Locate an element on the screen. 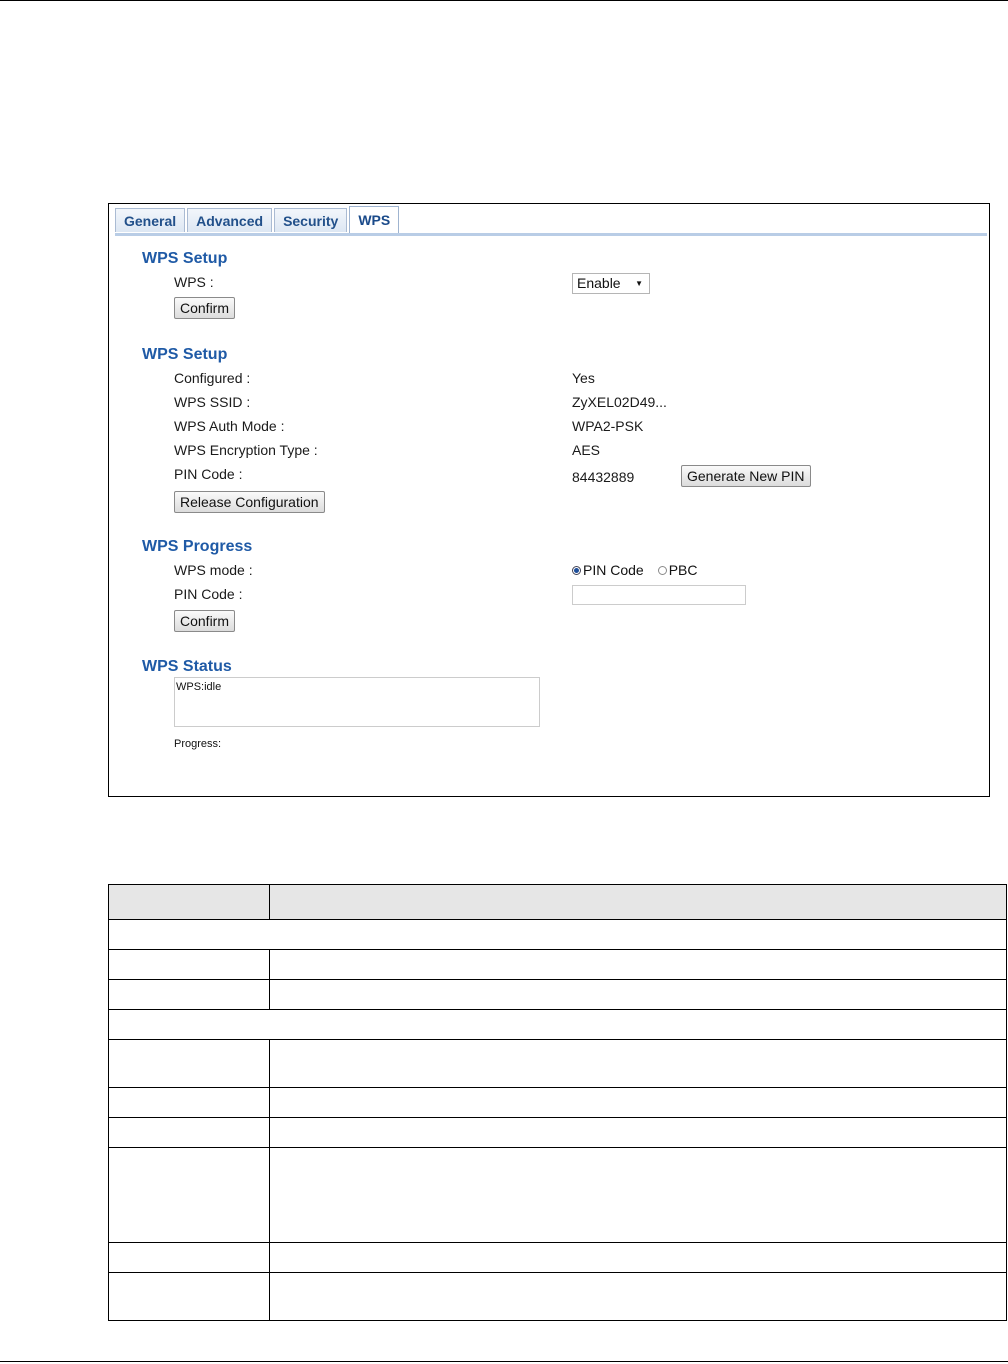  wps-status-title: WPS Status is located at coordinates (187, 666).